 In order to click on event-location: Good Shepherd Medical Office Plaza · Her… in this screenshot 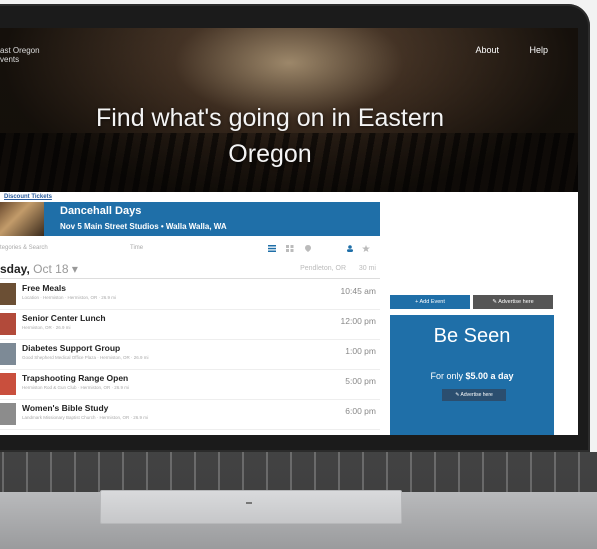, I will do `click(85, 357)`.